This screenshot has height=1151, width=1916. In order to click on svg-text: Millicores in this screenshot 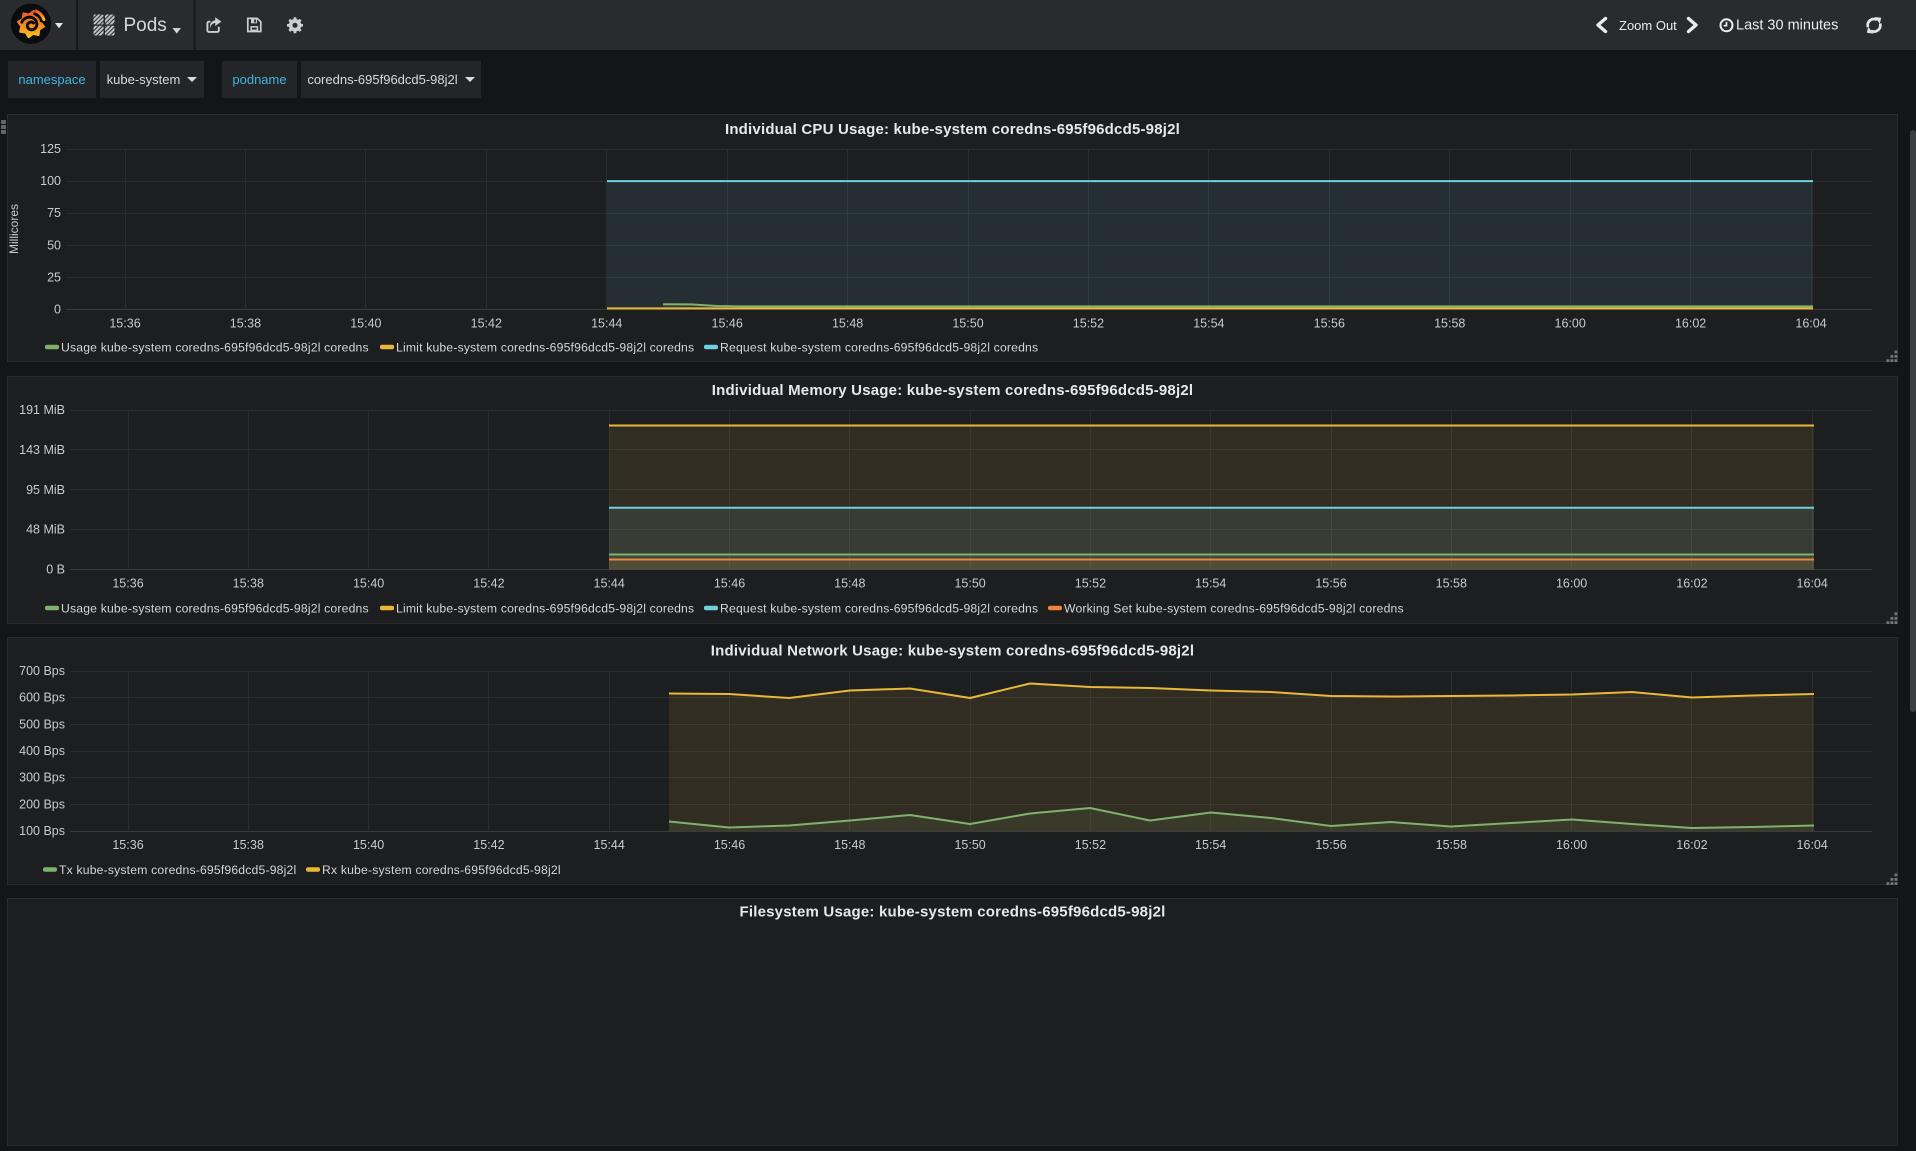, I will do `click(14, 229)`.